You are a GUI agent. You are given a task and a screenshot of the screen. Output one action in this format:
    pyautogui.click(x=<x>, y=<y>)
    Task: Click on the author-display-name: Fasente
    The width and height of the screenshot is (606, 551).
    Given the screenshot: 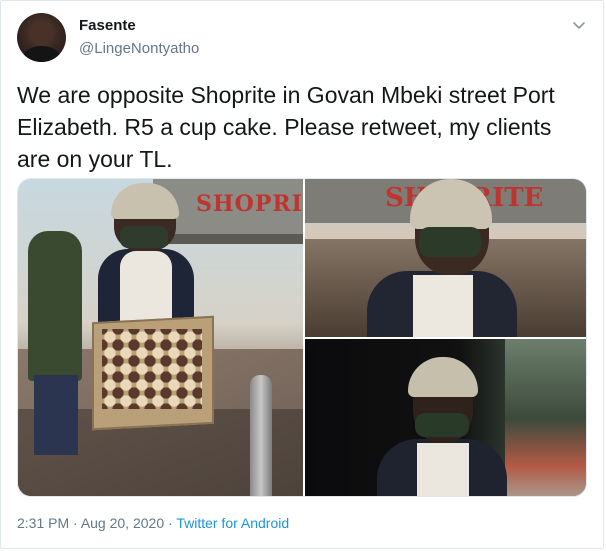 What is the action you would take?
    pyautogui.click(x=107, y=25)
    